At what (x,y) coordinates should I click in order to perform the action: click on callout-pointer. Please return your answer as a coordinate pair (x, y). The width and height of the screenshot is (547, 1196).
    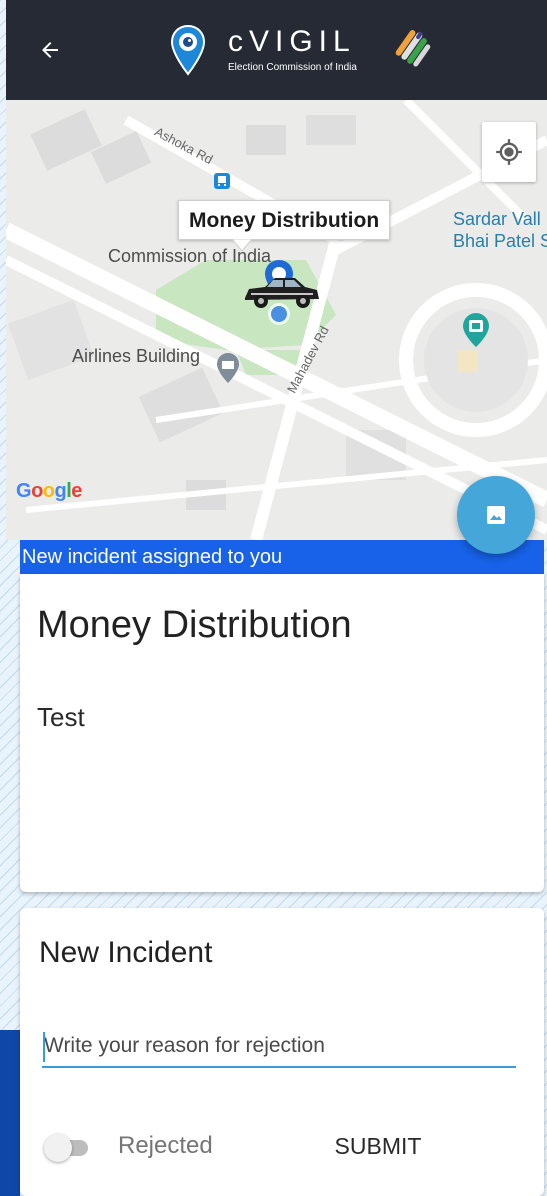
    Looking at the image, I should click on (242, 245).